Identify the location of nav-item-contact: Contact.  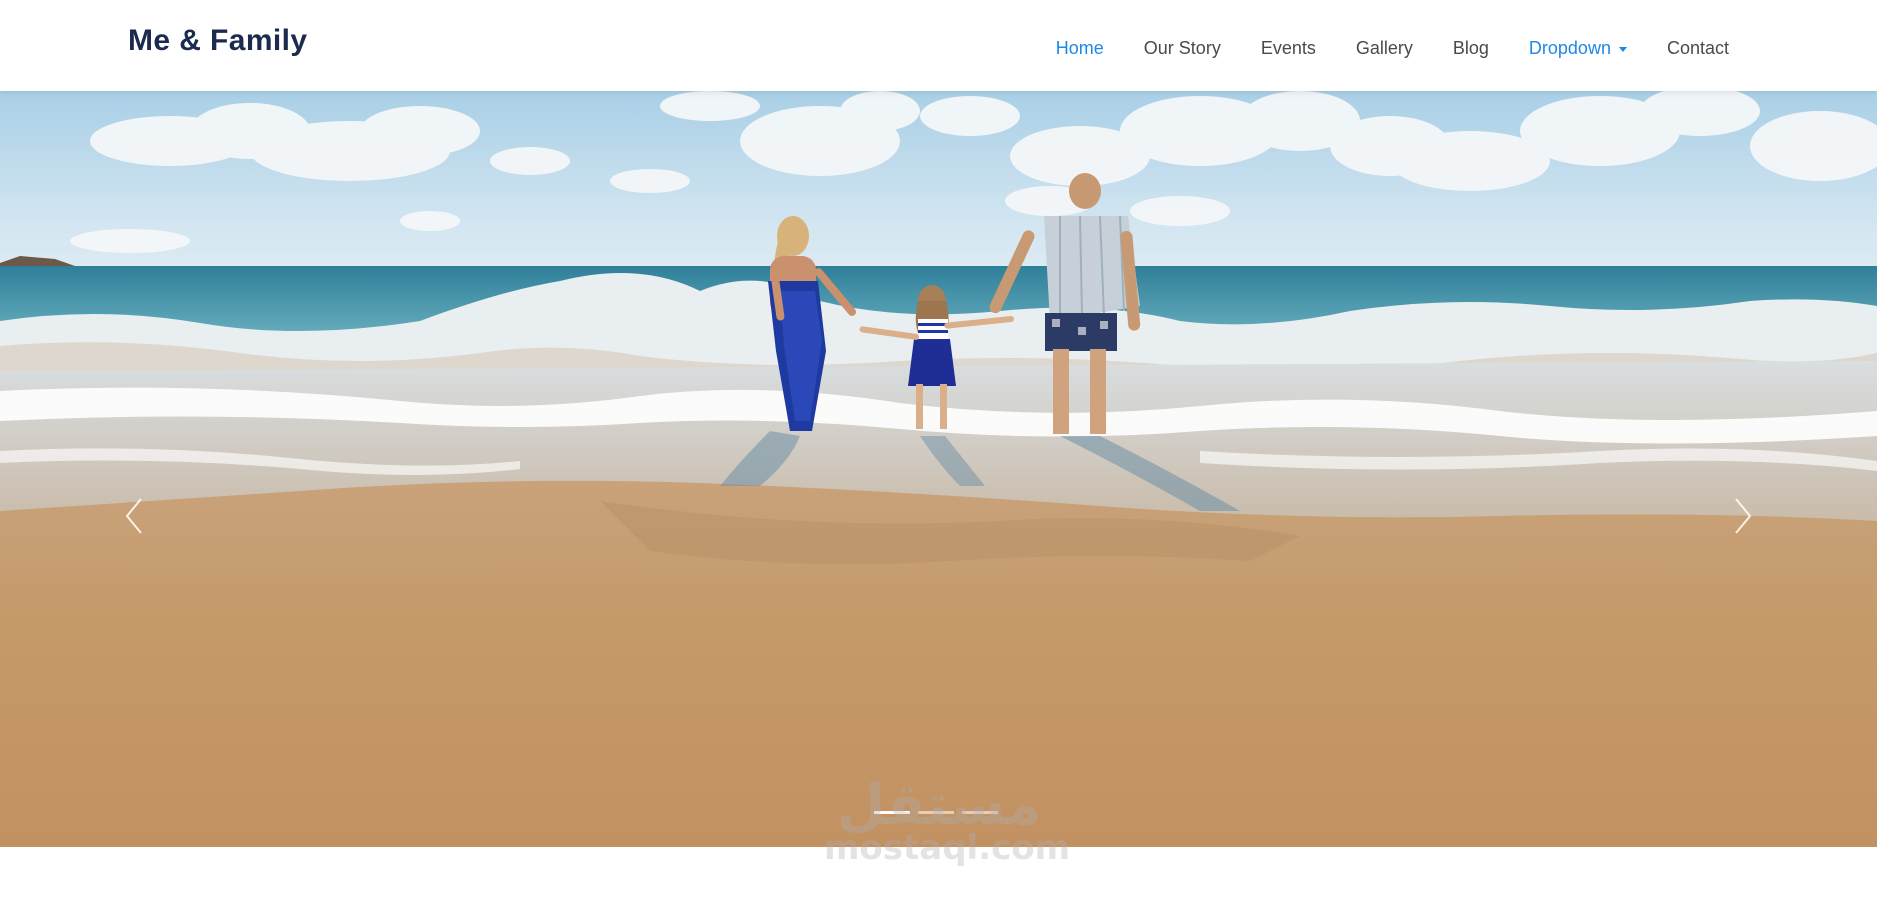
(1698, 48).